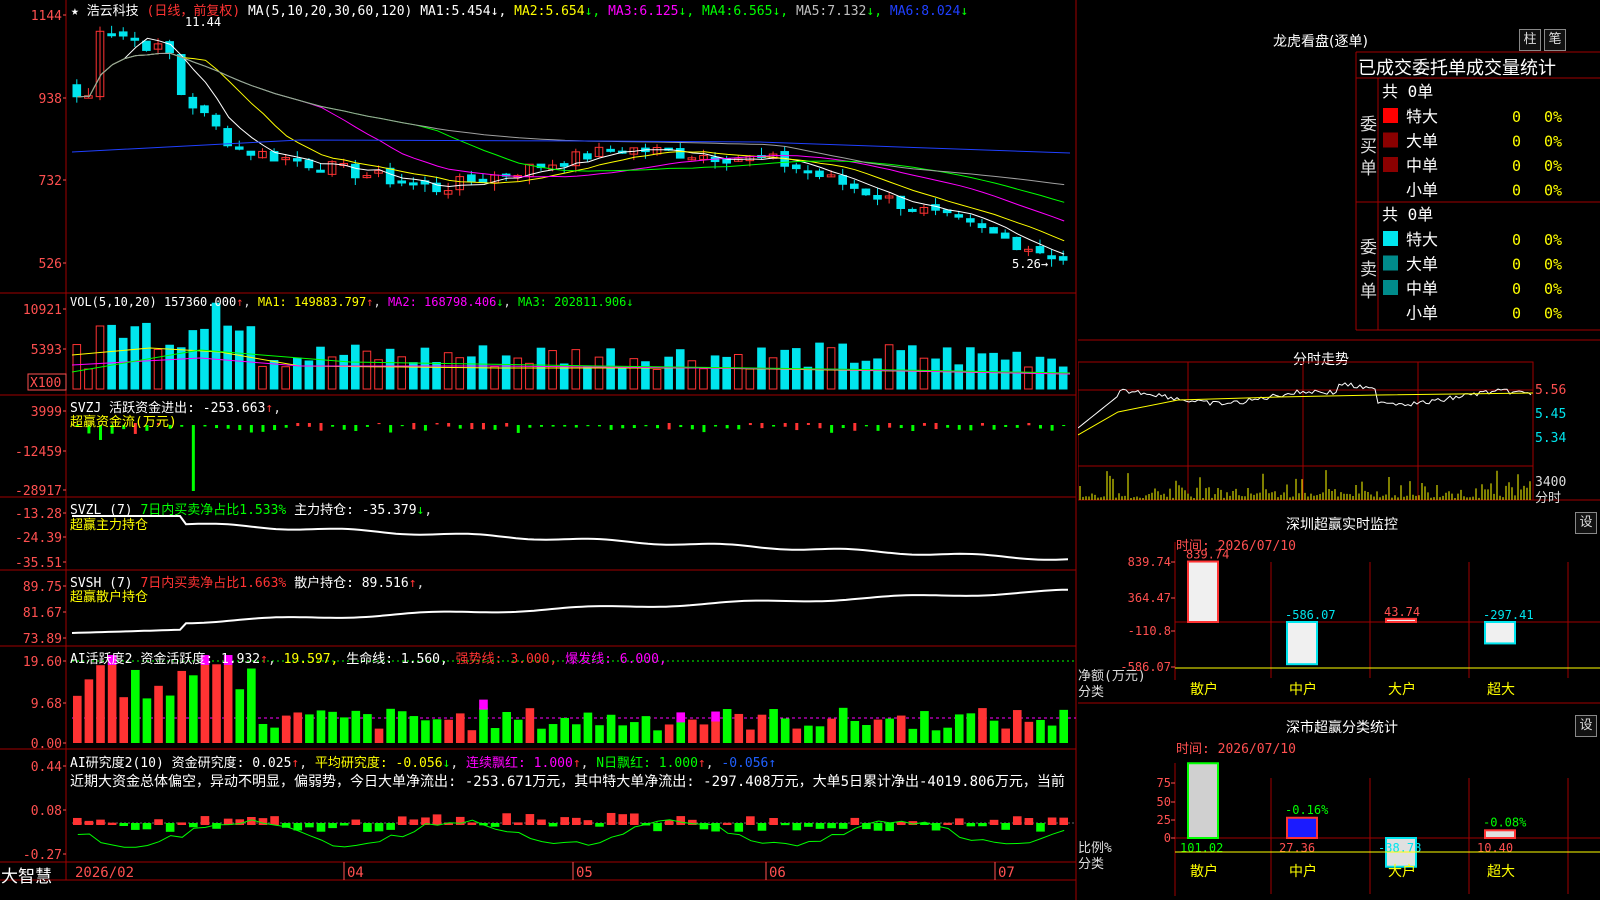  What do you see at coordinates (1516, 117) in the screenshot?
I see `buy-row-count: 0` at bounding box center [1516, 117].